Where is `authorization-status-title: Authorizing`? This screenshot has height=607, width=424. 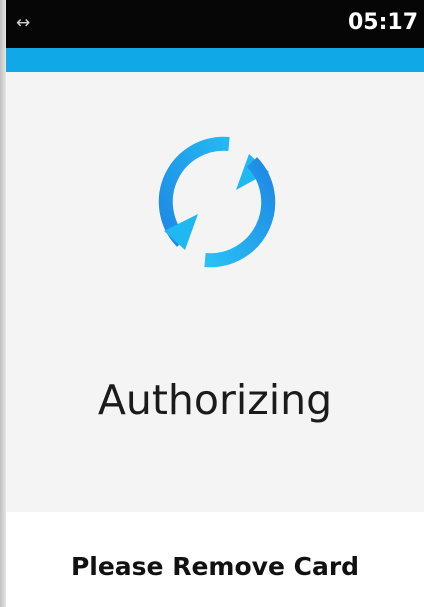 authorization-status-title: Authorizing is located at coordinates (215, 400).